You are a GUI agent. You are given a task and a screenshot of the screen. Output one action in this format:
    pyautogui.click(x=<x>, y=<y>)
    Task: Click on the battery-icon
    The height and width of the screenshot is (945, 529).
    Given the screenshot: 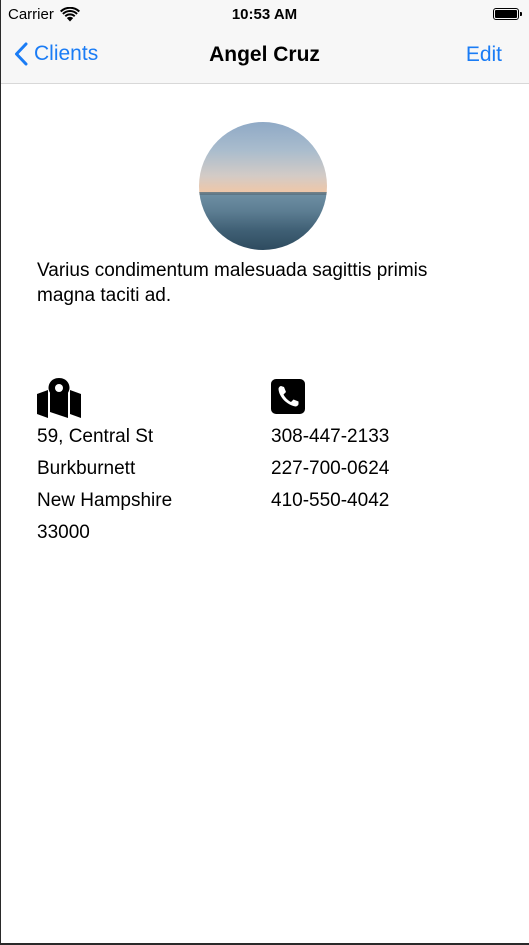 What is the action you would take?
    pyautogui.click(x=507, y=14)
    